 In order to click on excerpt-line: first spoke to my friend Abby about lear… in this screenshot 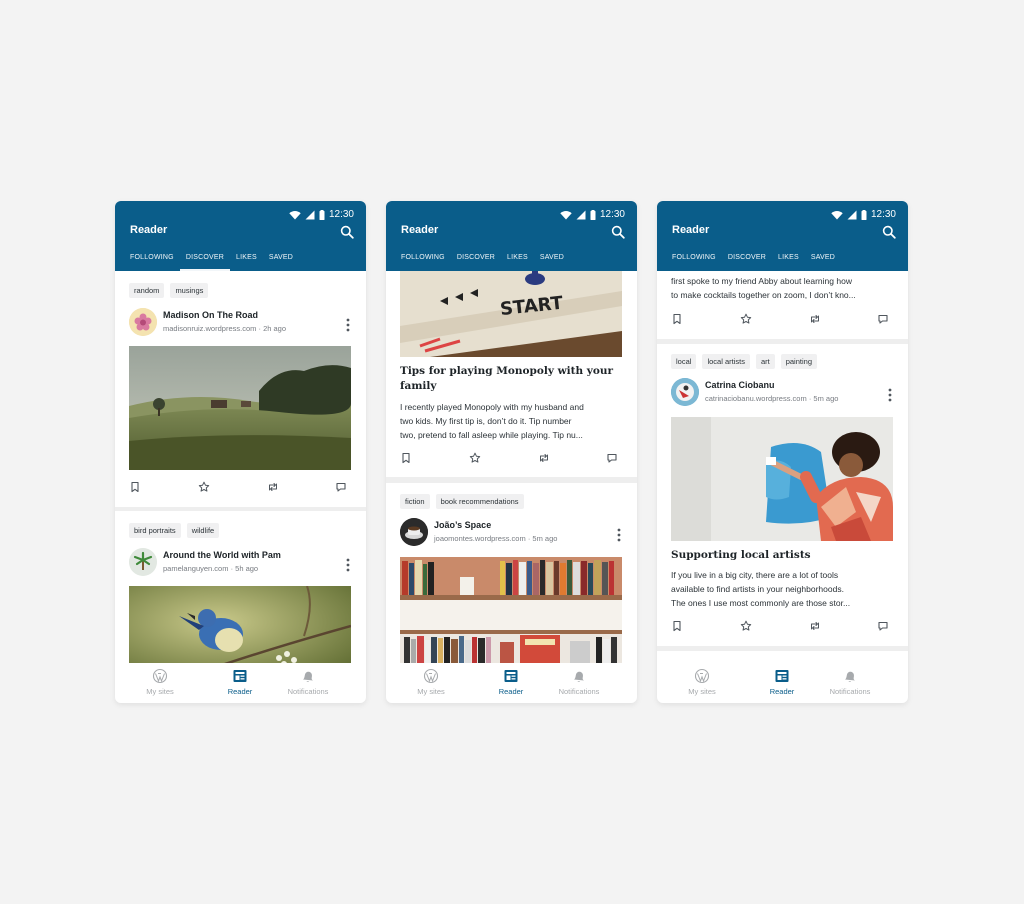, I will do `click(761, 281)`.